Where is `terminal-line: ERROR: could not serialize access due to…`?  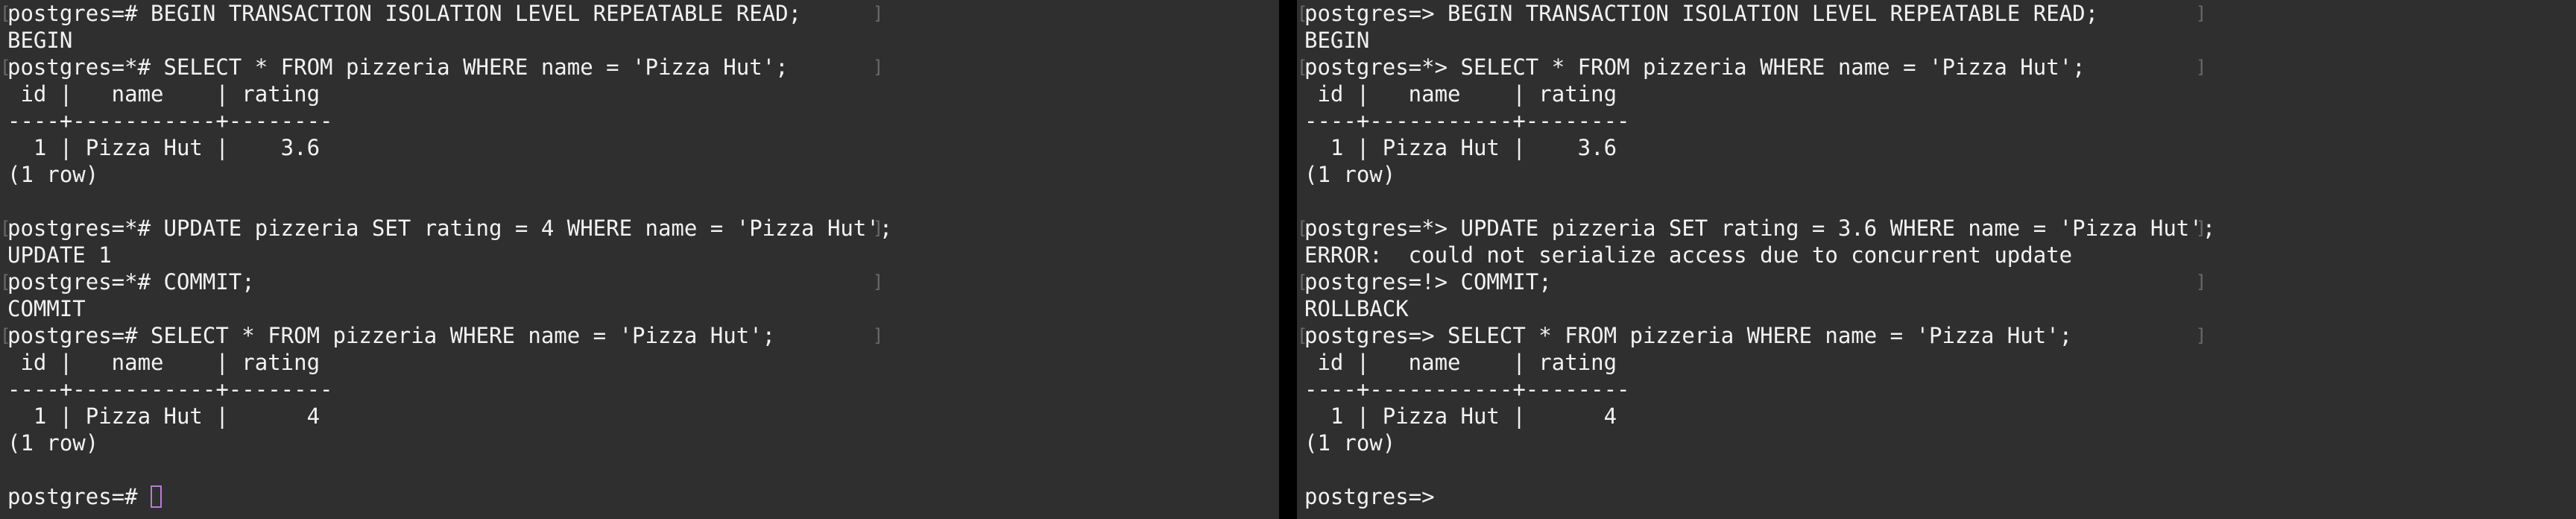
terminal-line: ERROR: could not serialize access due to… is located at coordinates (1760, 255).